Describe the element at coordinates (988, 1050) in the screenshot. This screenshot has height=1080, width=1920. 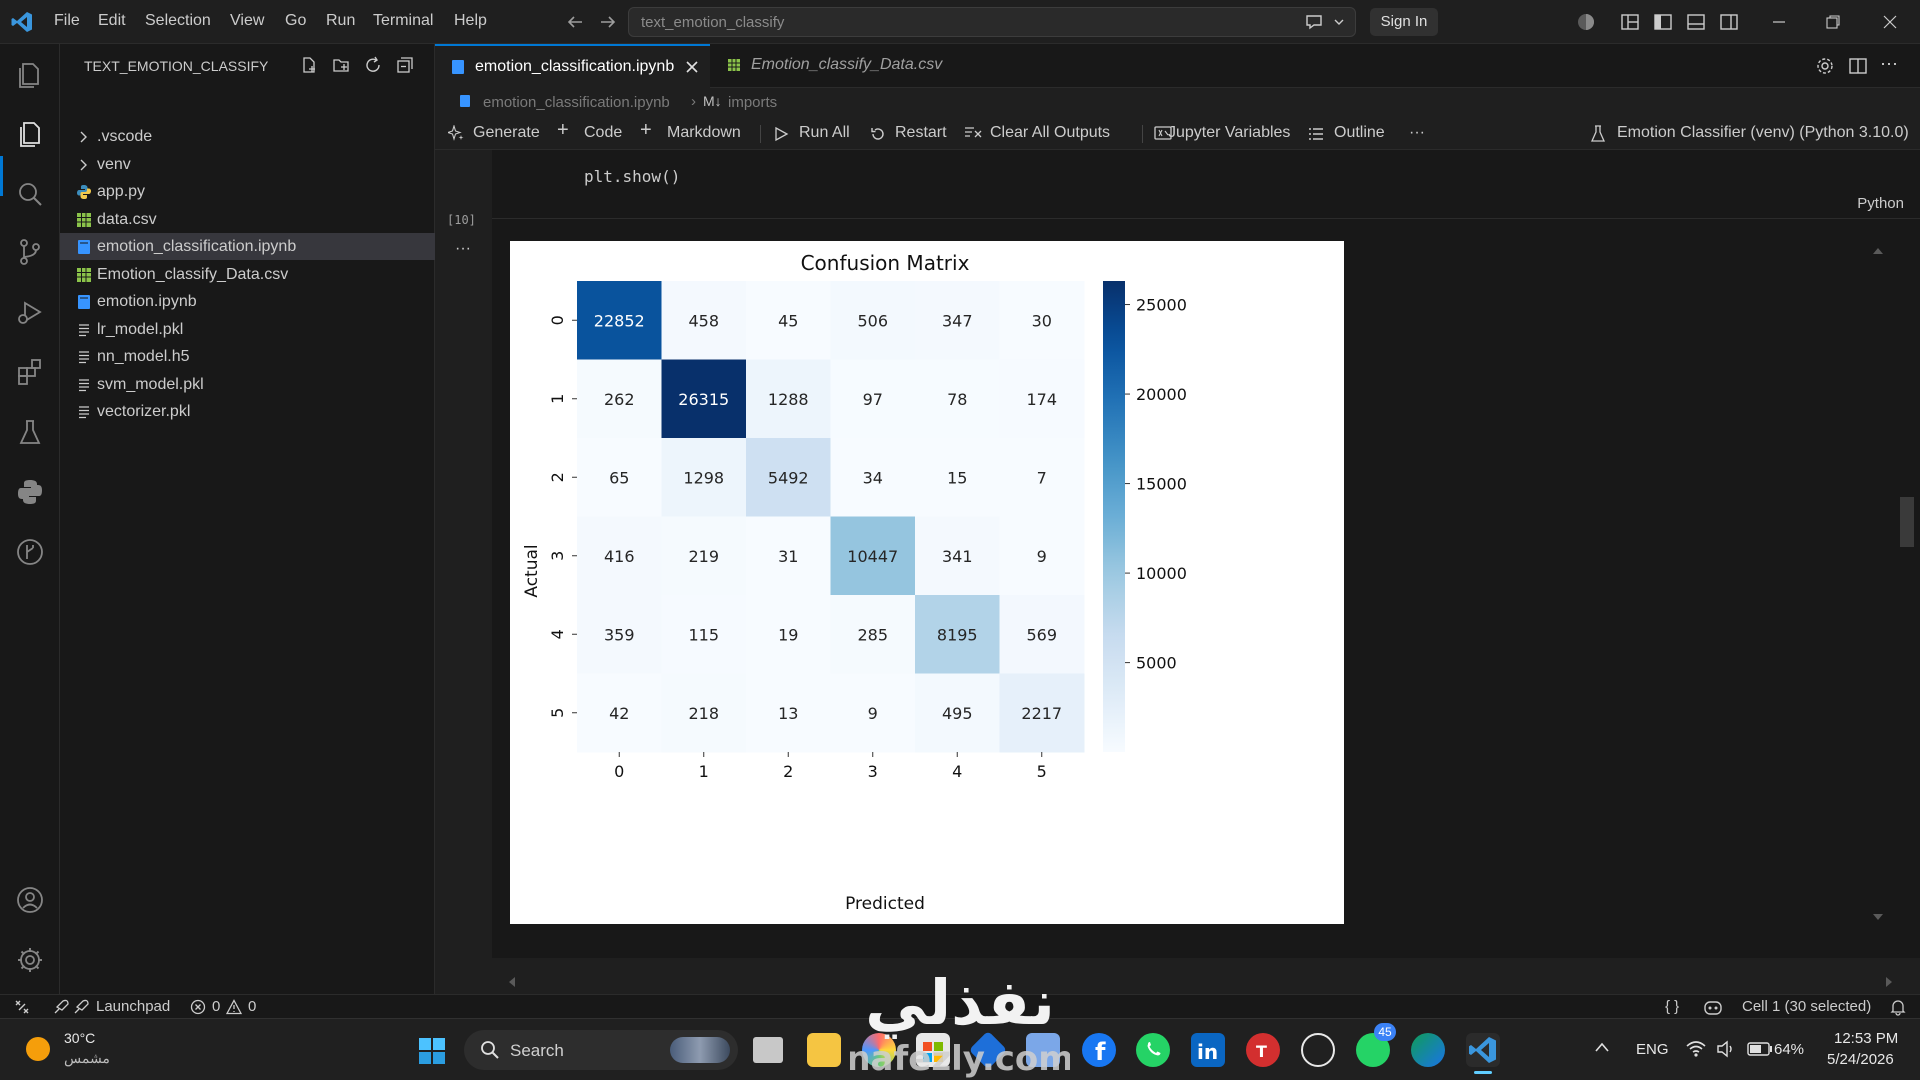
I see `azure-app-icon` at that location.